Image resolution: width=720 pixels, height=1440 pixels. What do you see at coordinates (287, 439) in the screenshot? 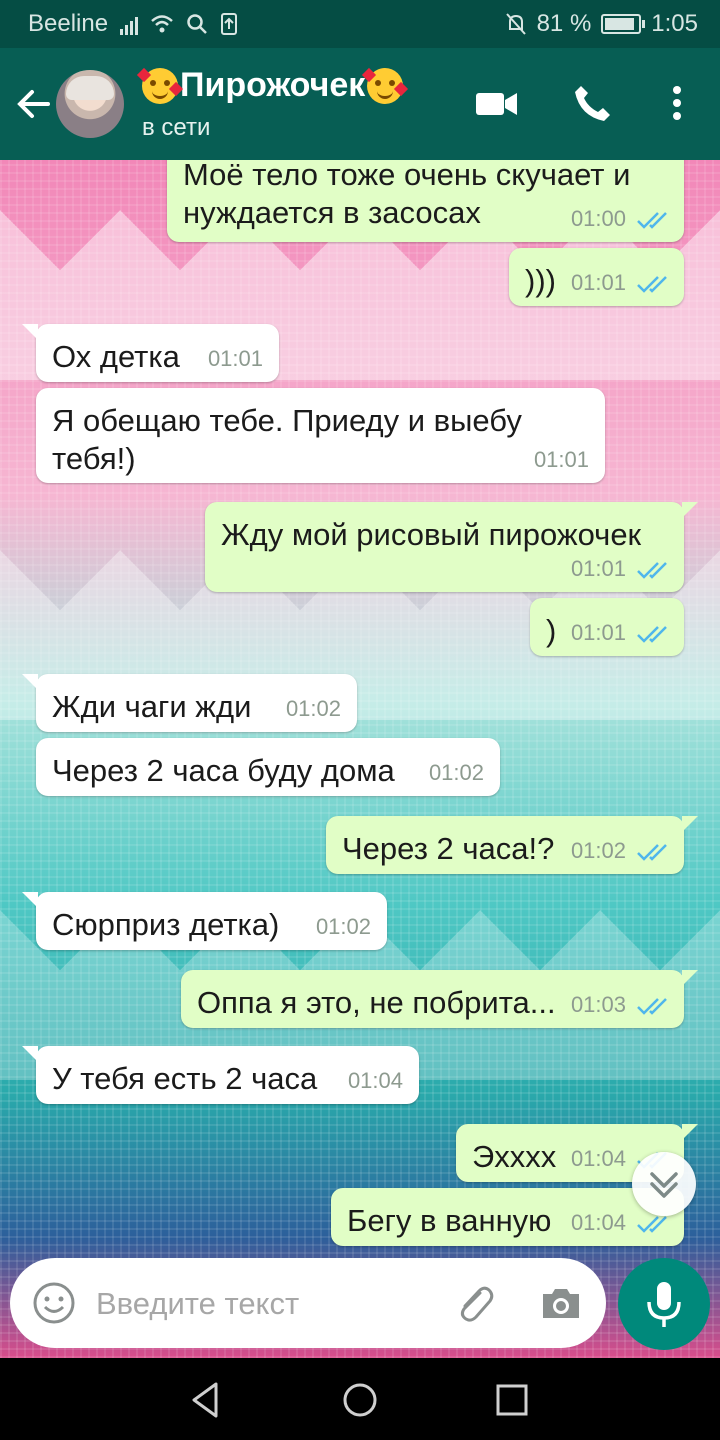
I see `message-text: Я обещаю тебе. Приеду и выебу тебя!)` at bounding box center [287, 439].